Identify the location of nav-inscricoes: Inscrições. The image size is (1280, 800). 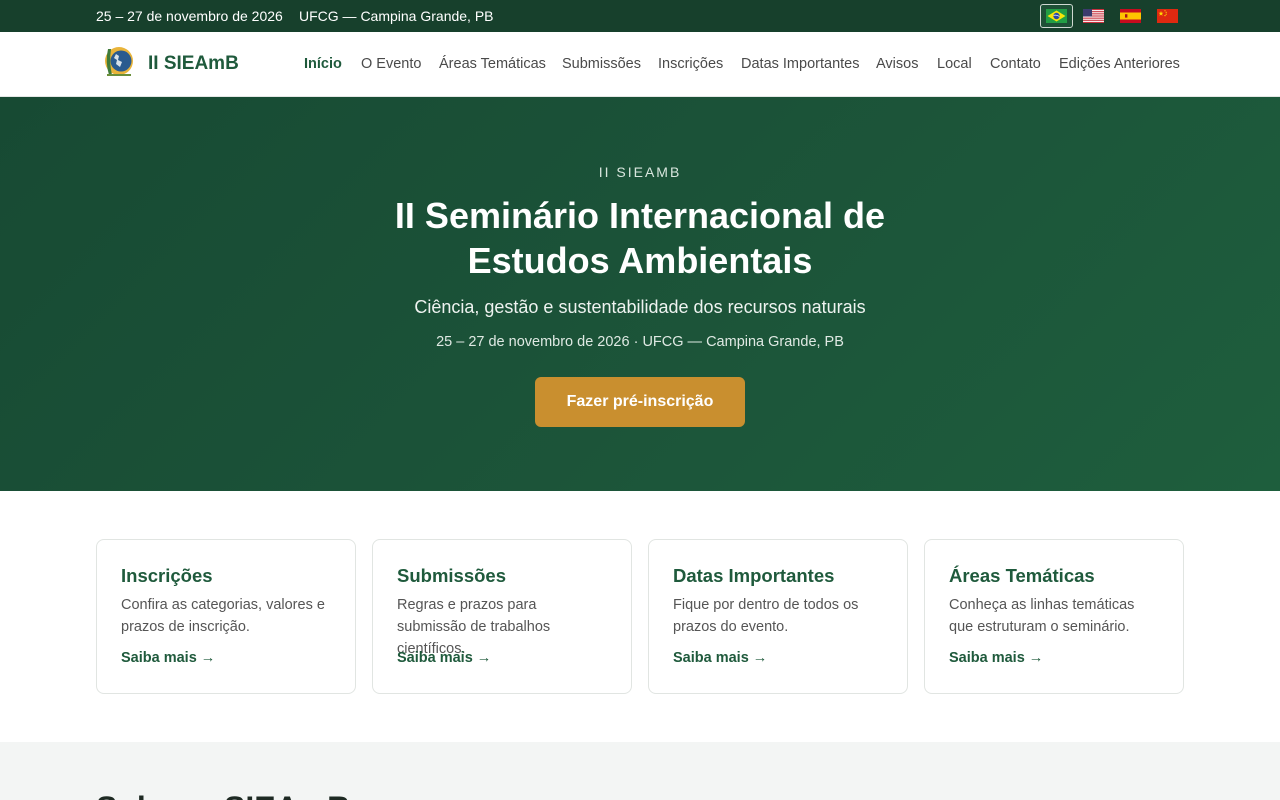
(690, 64).